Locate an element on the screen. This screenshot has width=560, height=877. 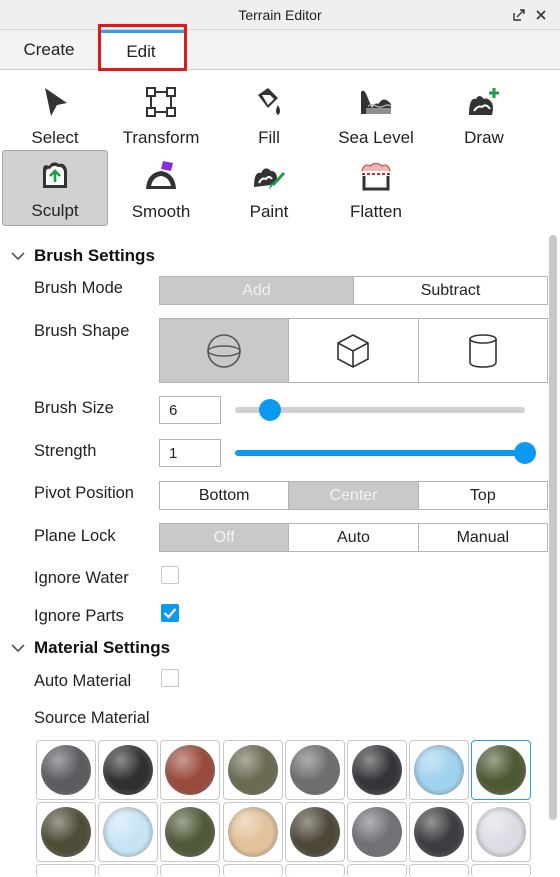
ignore-parts-checkbox is located at coordinates (170, 613).